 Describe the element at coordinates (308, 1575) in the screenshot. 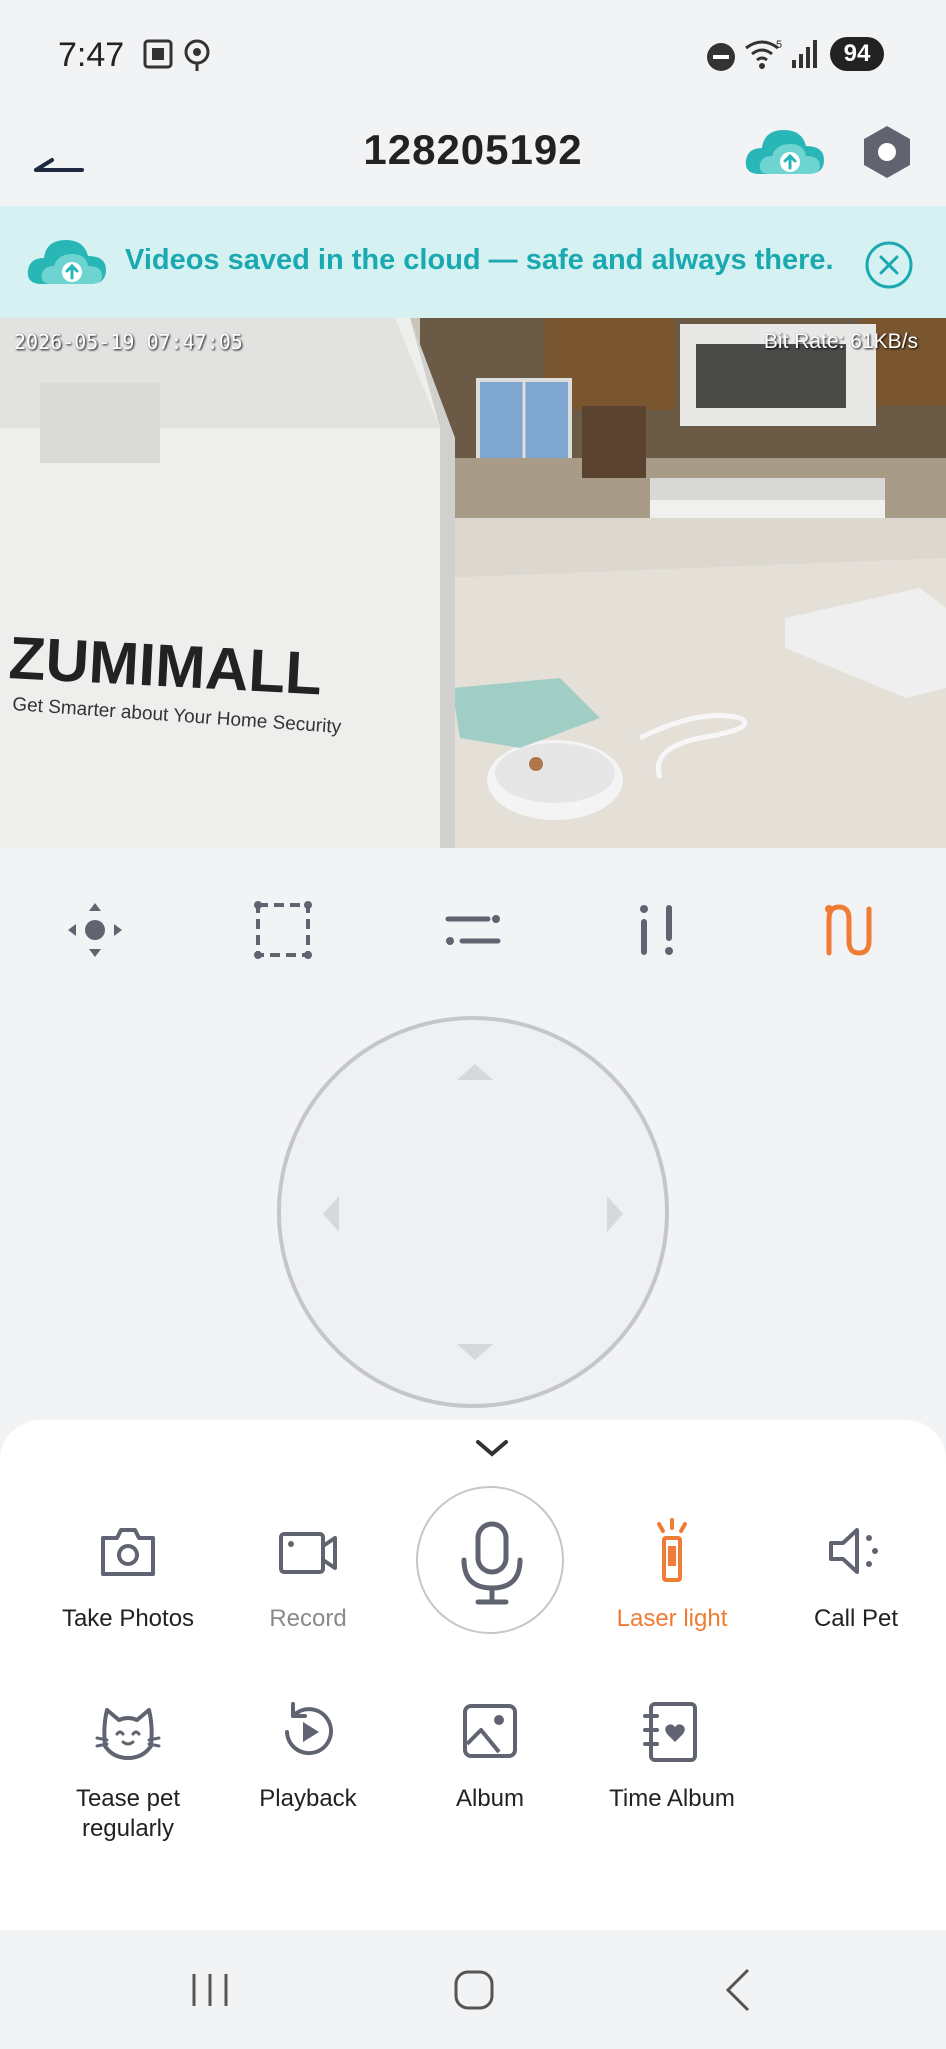

I see `record-button: Record` at that location.